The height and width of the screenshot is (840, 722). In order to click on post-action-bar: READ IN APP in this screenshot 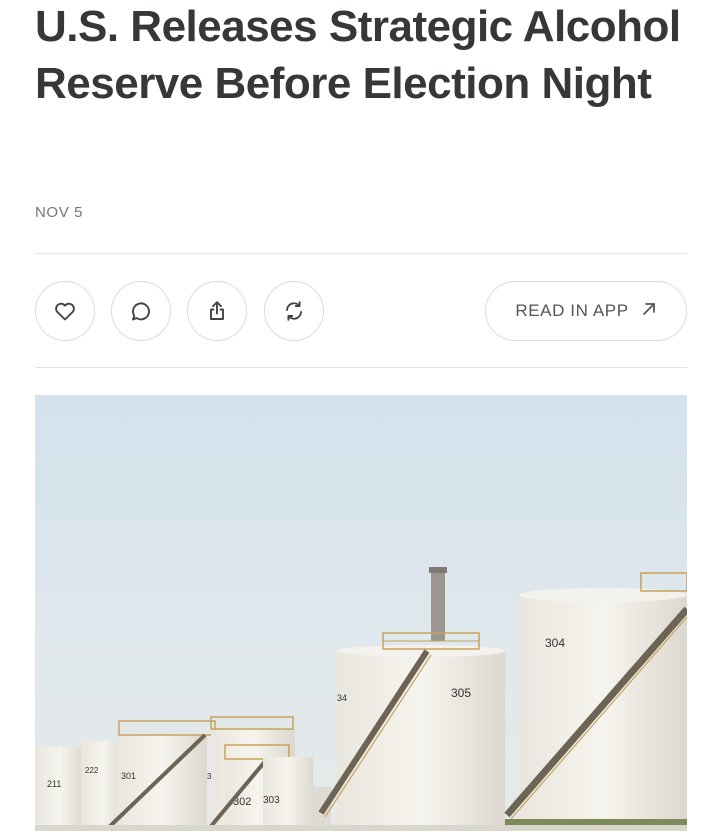, I will do `click(361, 311)`.